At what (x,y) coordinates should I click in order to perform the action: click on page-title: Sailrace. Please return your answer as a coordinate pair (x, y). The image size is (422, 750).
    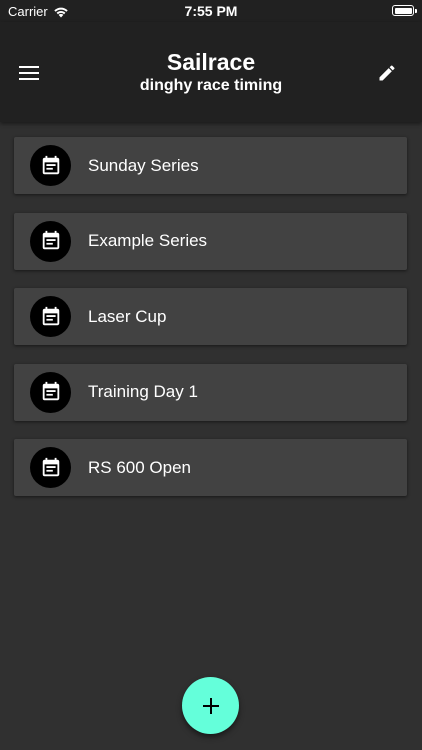
    Looking at the image, I should click on (211, 62).